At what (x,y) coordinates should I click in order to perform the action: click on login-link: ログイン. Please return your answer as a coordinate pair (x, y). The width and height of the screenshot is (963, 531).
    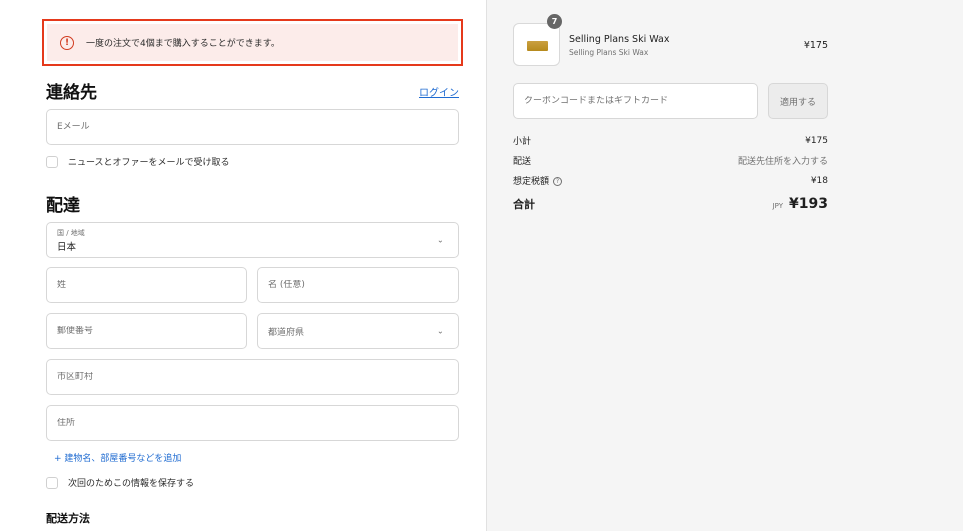
    Looking at the image, I should click on (439, 91).